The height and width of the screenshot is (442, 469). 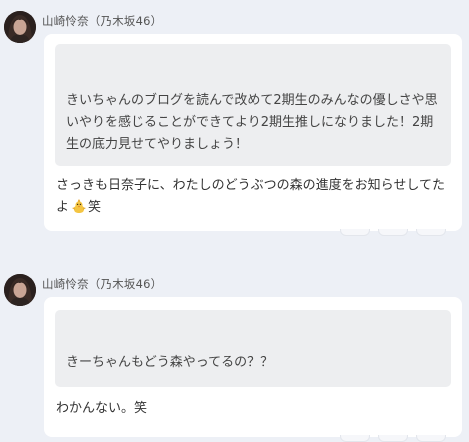 I want to click on quoted-message: きーちゃんもどう森やってるの？？, so click(x=253, y=348).